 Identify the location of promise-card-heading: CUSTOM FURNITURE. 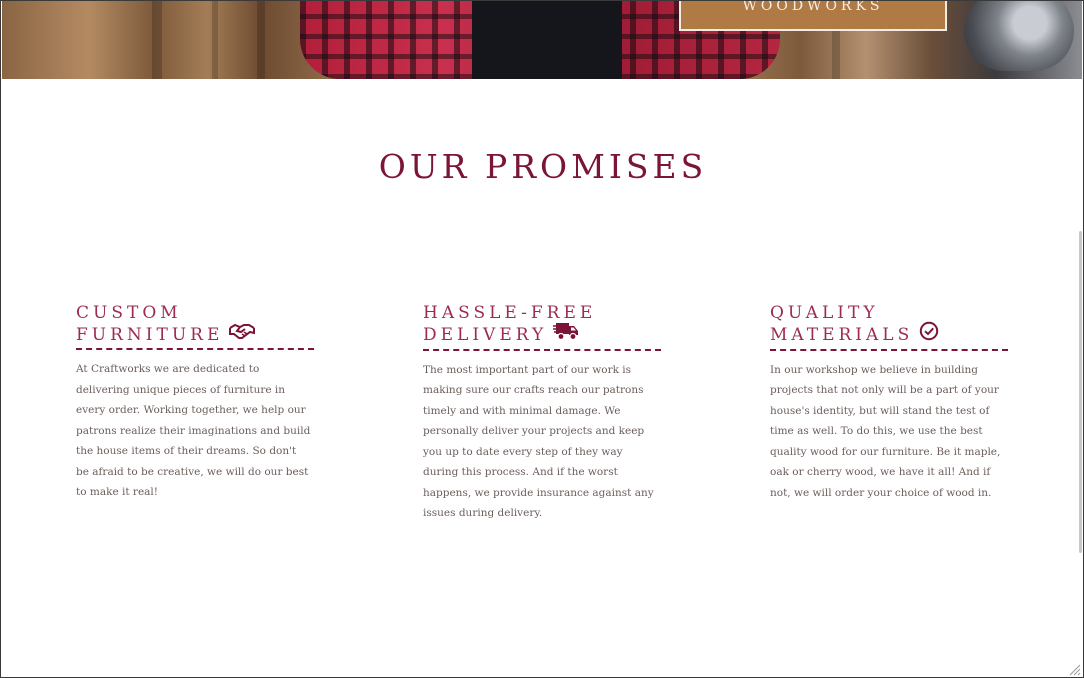
(195, 326).